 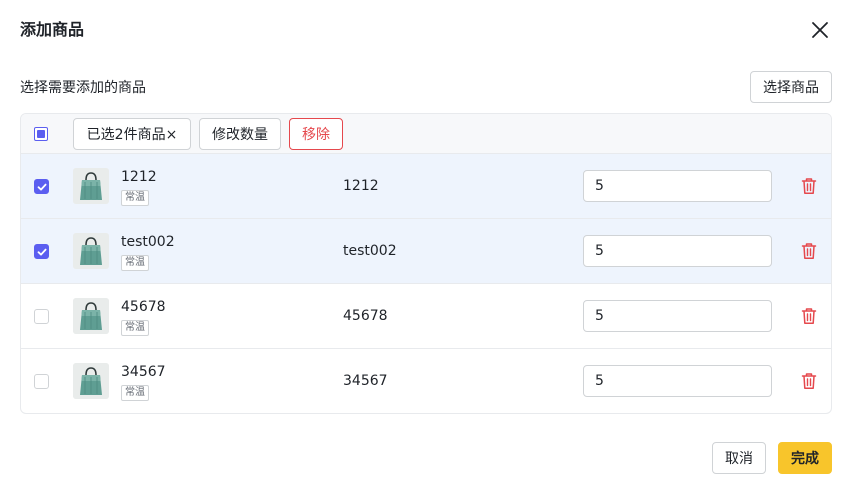 I want to click on product-code: test002, so click(x=370, y=251).